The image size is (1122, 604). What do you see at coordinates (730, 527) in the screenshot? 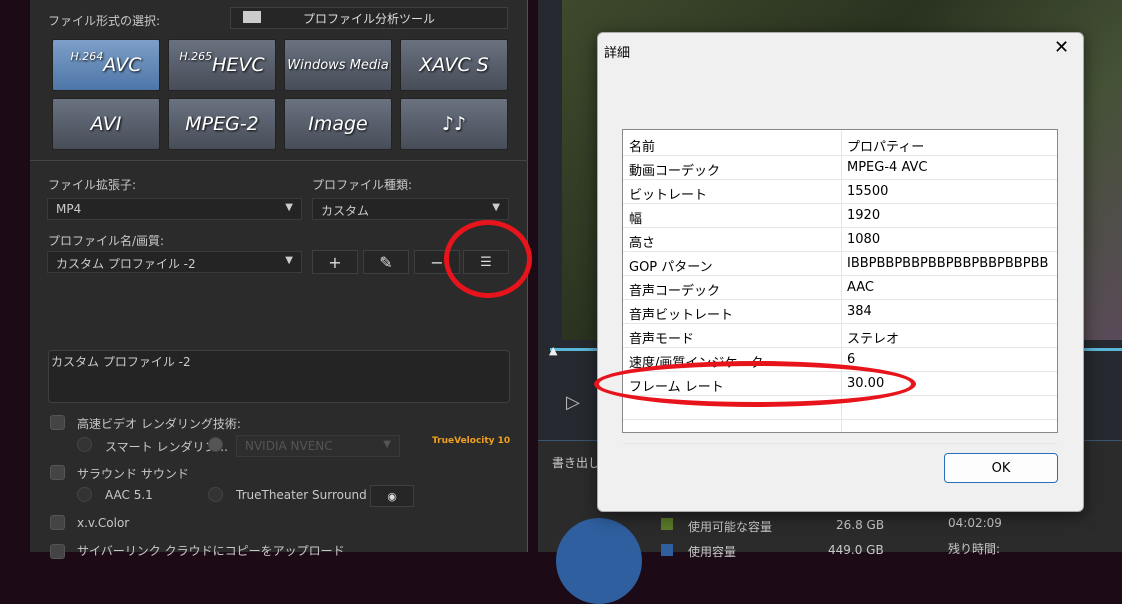
I see `avail-label: 使用可能な容量` at bounding box center [730, 527].